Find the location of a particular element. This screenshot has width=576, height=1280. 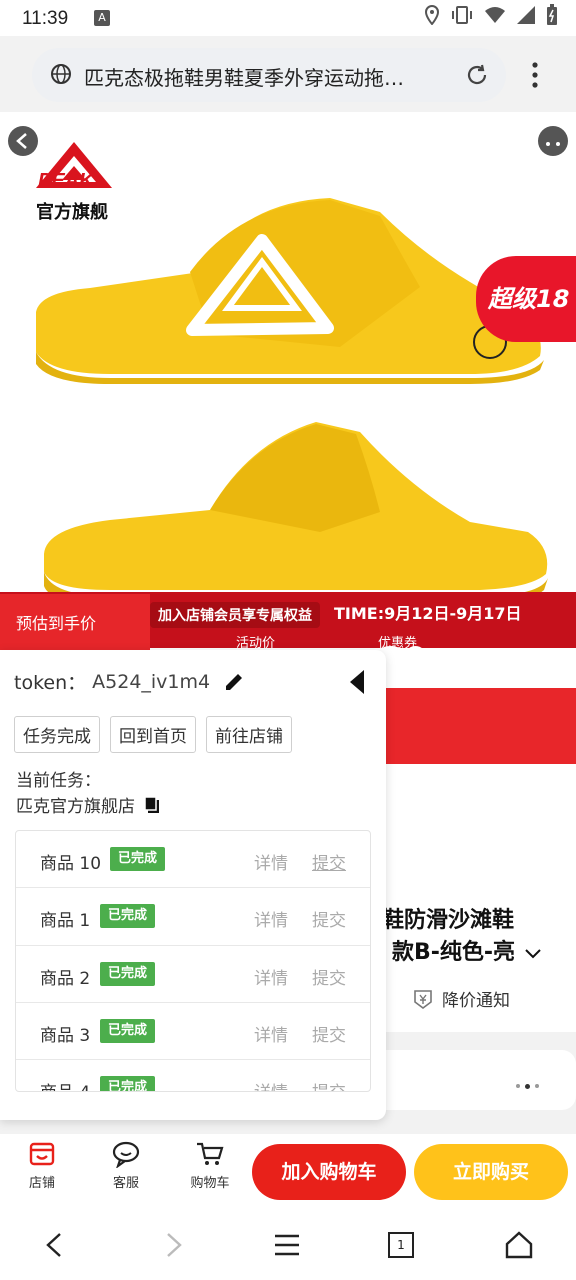

service-tab-label: 客服 is located at coordinates (125, 1183).